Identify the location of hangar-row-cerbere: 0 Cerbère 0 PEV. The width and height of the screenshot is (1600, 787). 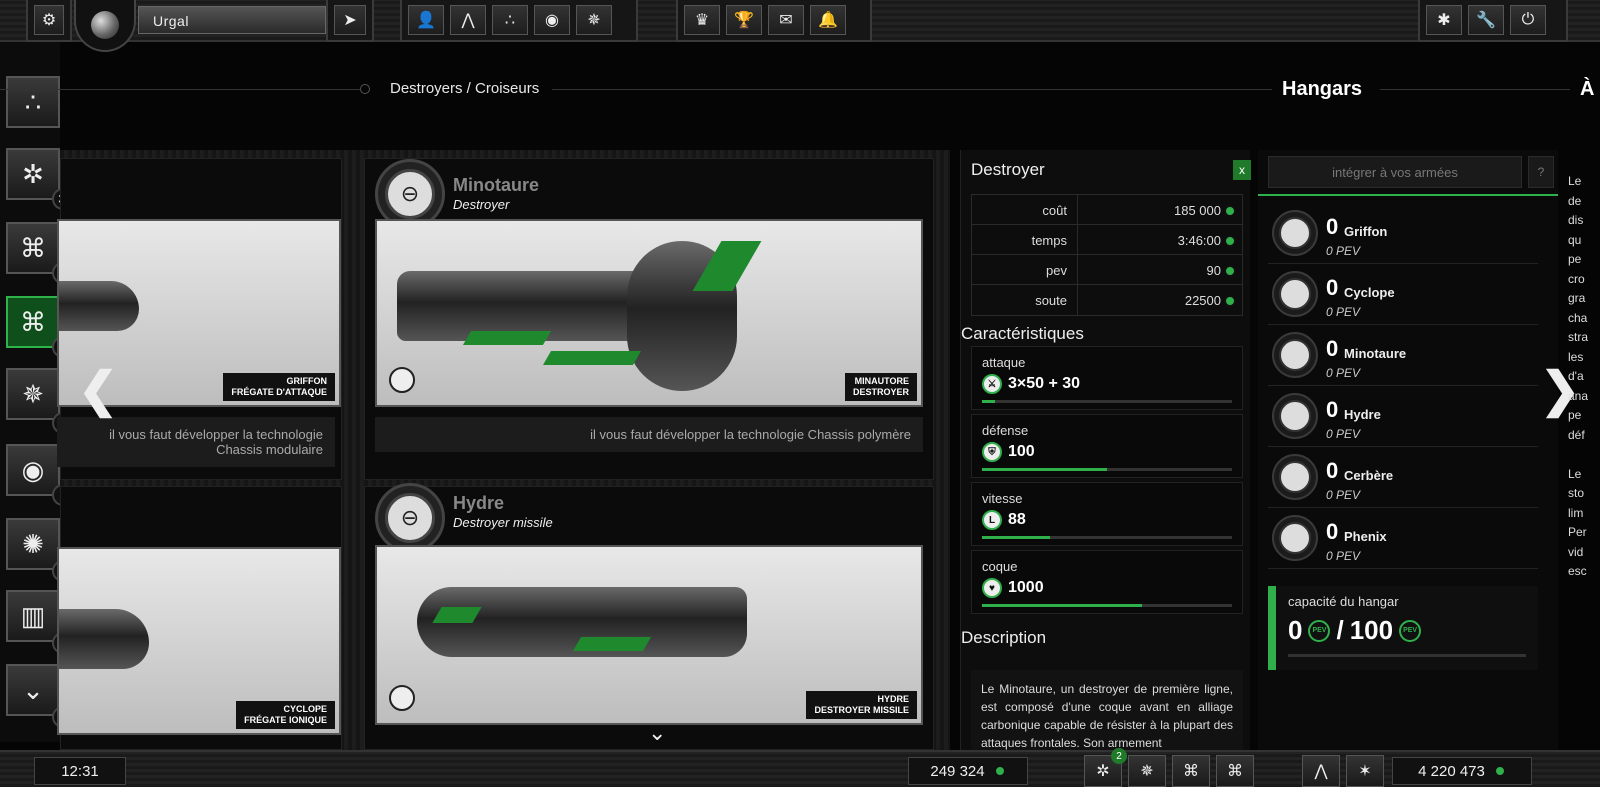
(1403, 478).